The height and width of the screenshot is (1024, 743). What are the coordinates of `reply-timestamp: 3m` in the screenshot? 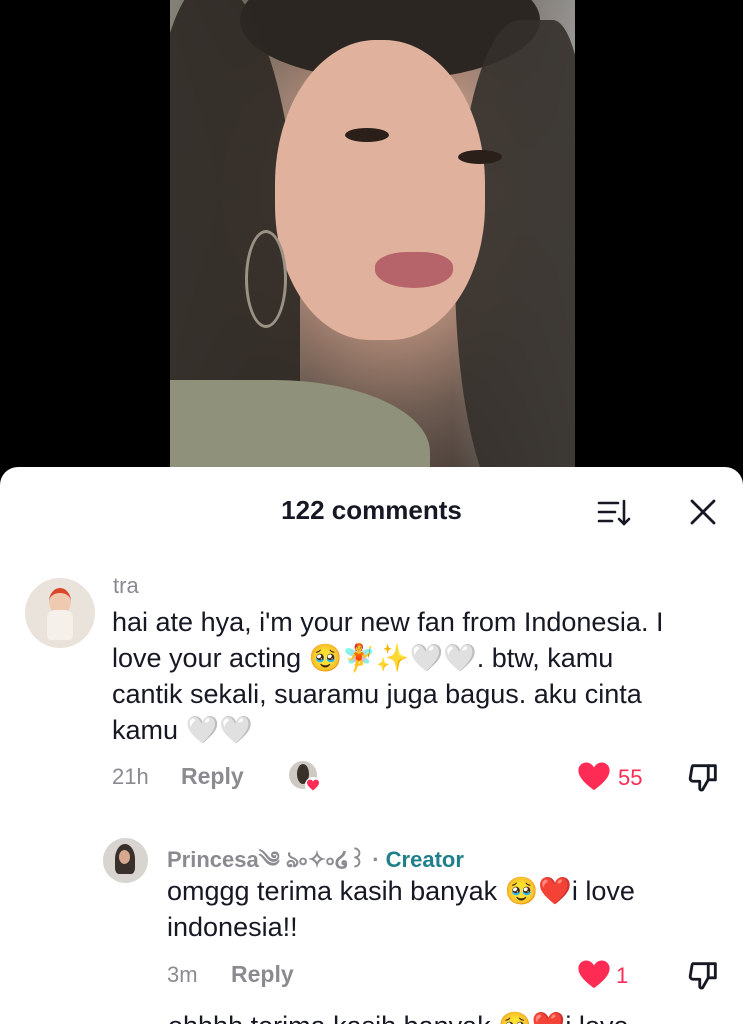 It's located at (182, 974).